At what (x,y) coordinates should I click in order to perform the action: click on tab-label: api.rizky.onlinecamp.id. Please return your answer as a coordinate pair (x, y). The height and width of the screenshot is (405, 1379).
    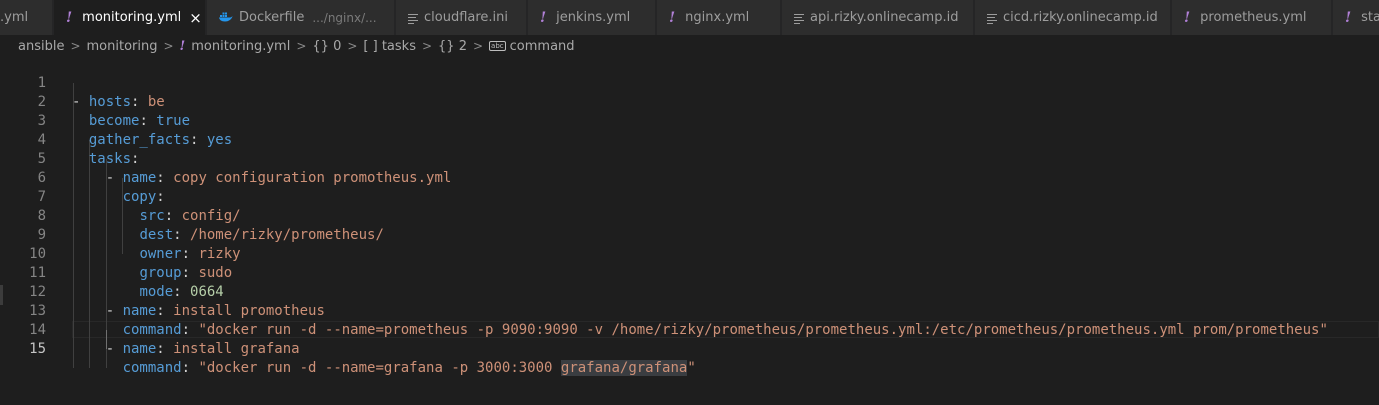
    Looking at the image, I should click on (884, 17).